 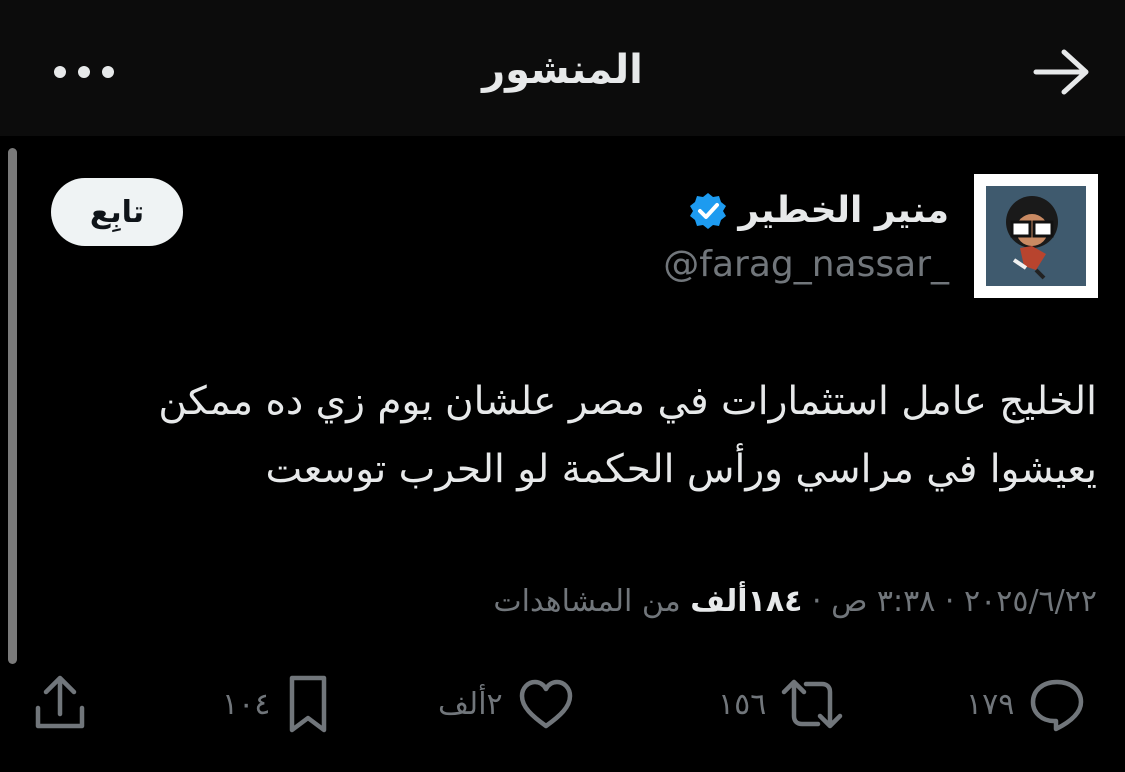 I want to click on repost-count: ١٥٦, so click(x=742, y=704).